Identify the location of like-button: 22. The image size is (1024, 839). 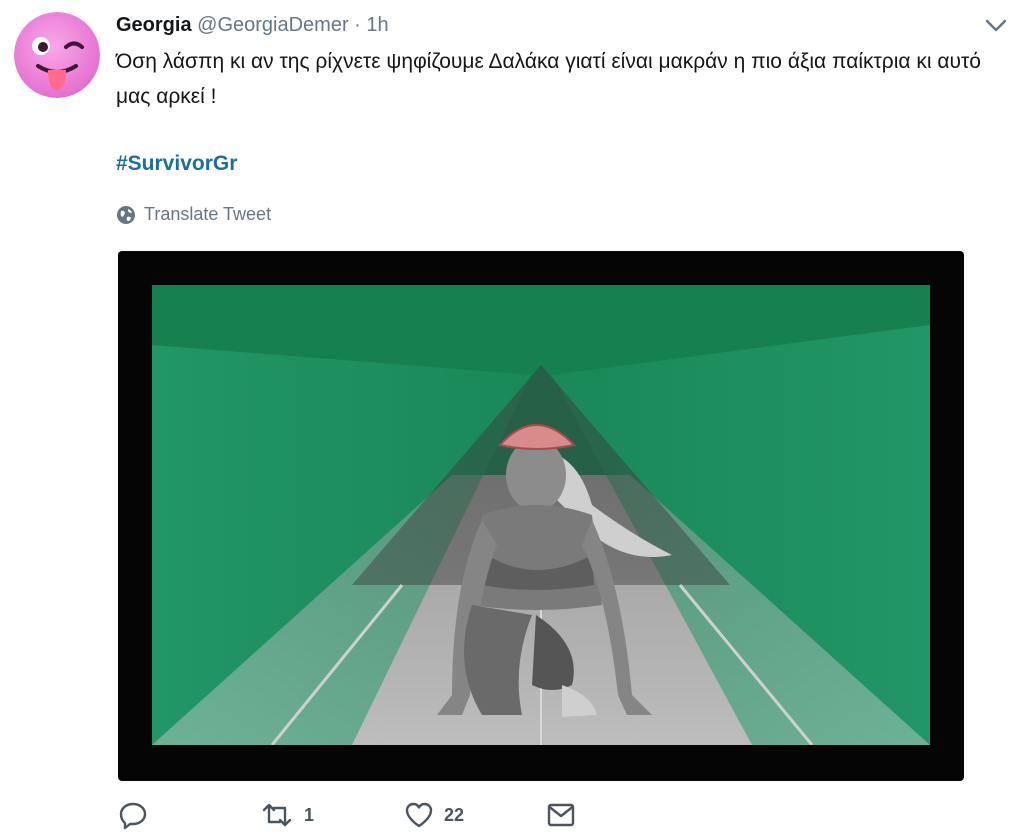
(434, 815).